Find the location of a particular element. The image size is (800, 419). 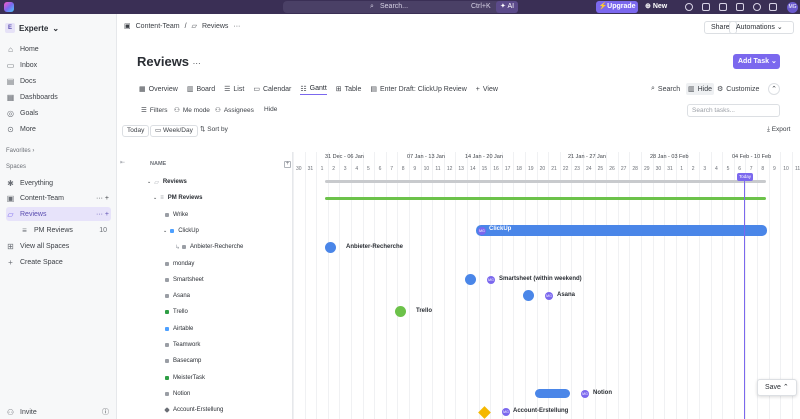

day-label: 27 is located at coordinates (623, 169).